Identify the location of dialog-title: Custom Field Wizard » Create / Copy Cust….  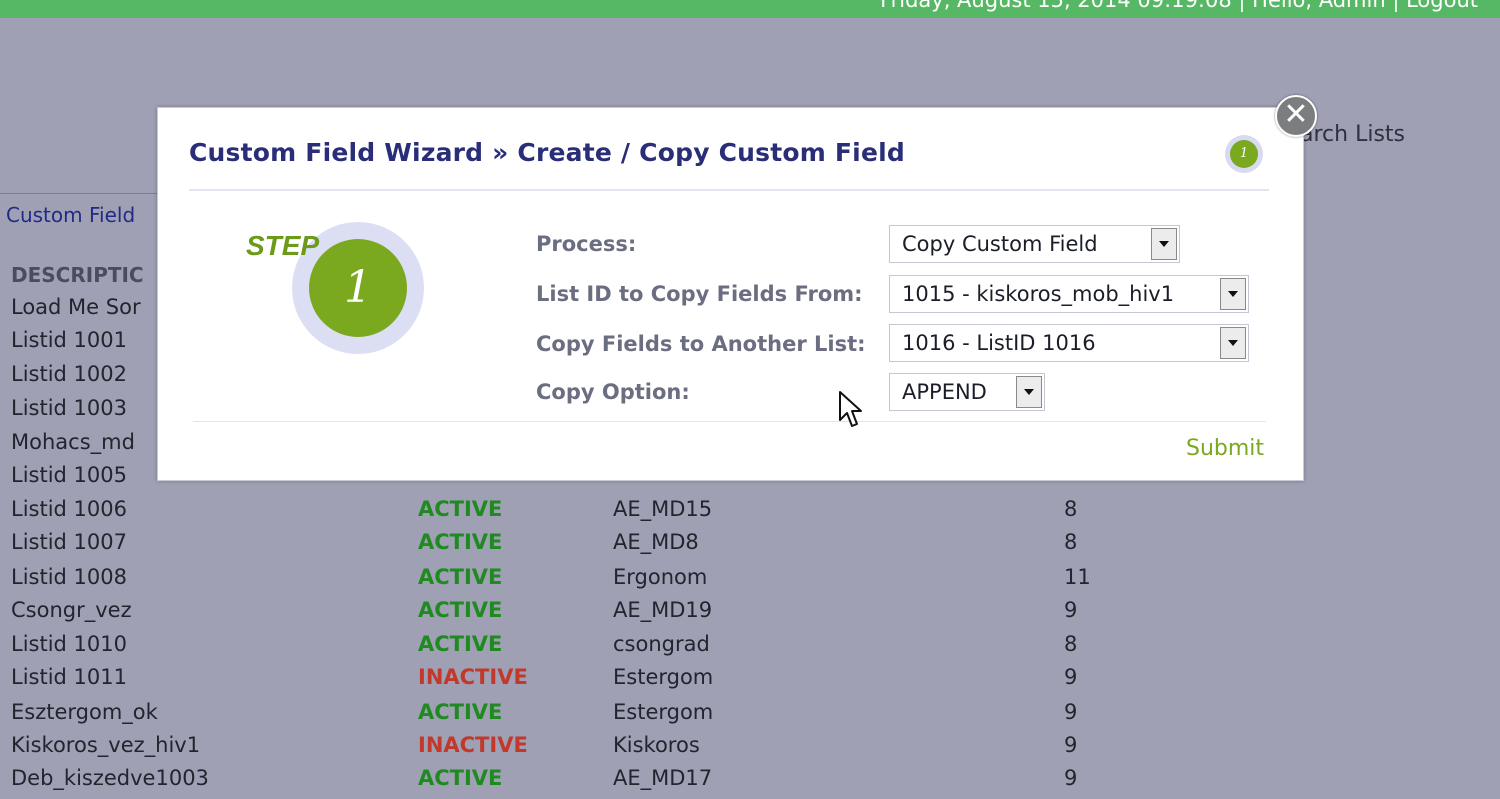
(547, 152).